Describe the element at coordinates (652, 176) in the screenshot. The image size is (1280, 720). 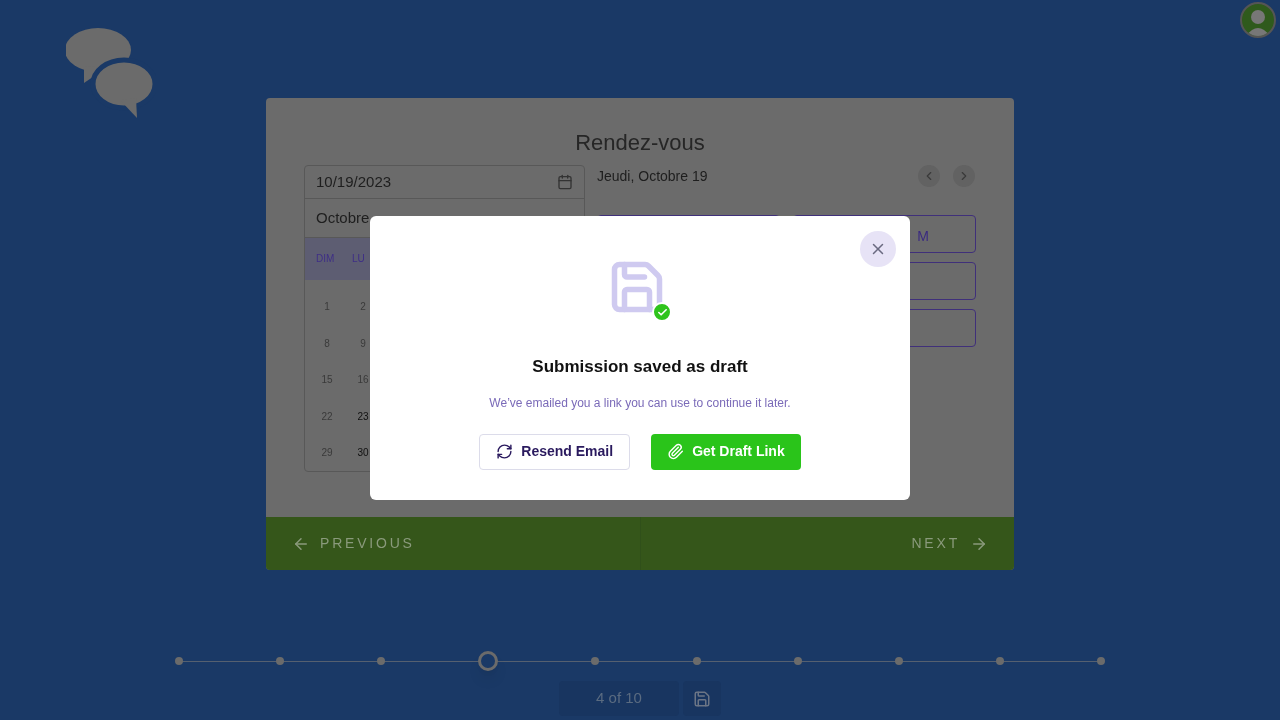
I see `day-heading: Jeudi, Octobre 19` at that location.